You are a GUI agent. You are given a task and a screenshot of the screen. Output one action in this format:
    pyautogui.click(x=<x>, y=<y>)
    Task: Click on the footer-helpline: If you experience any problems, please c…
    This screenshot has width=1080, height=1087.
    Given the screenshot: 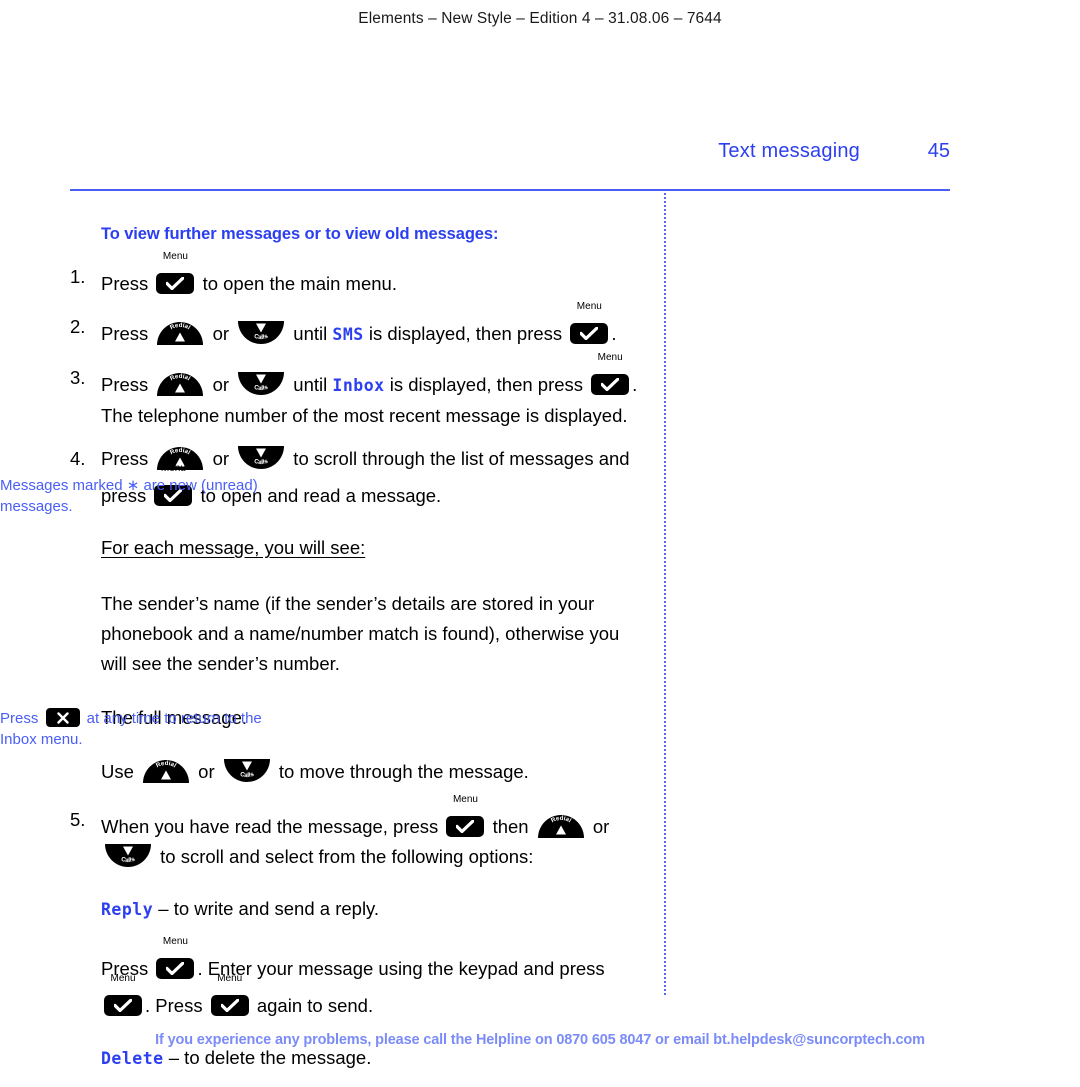 What is the action you would take?
    pyautogui.click(x=540, y=1040)
    